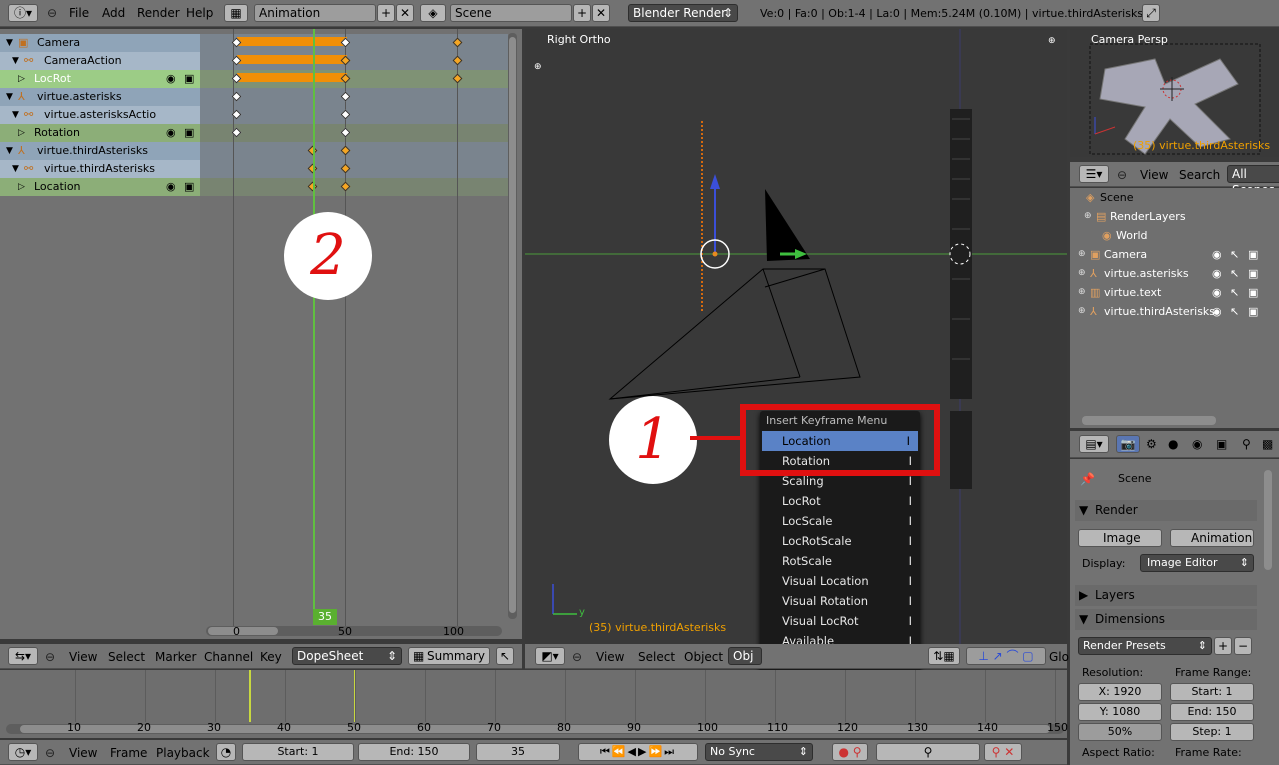 This screenshot has width=1279, height=765. What do you see at coordinates (315, 13) in the screenshot?
I see `screen-name-field: Animation` at bounding box center [315, 13].